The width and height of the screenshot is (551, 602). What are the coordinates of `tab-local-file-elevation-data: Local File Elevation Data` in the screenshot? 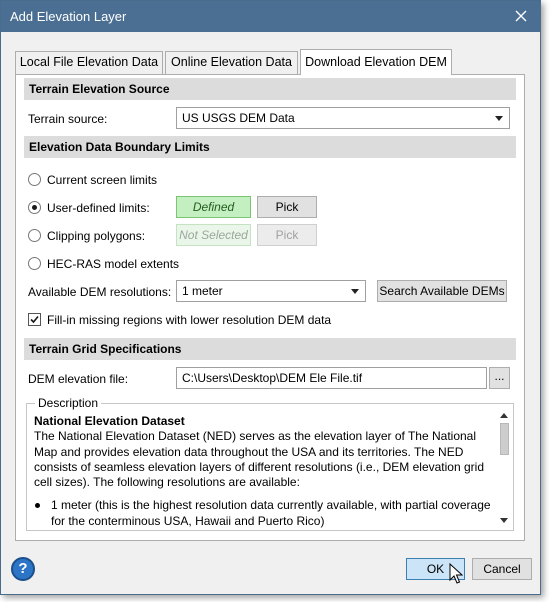 It's located at (89, 62).